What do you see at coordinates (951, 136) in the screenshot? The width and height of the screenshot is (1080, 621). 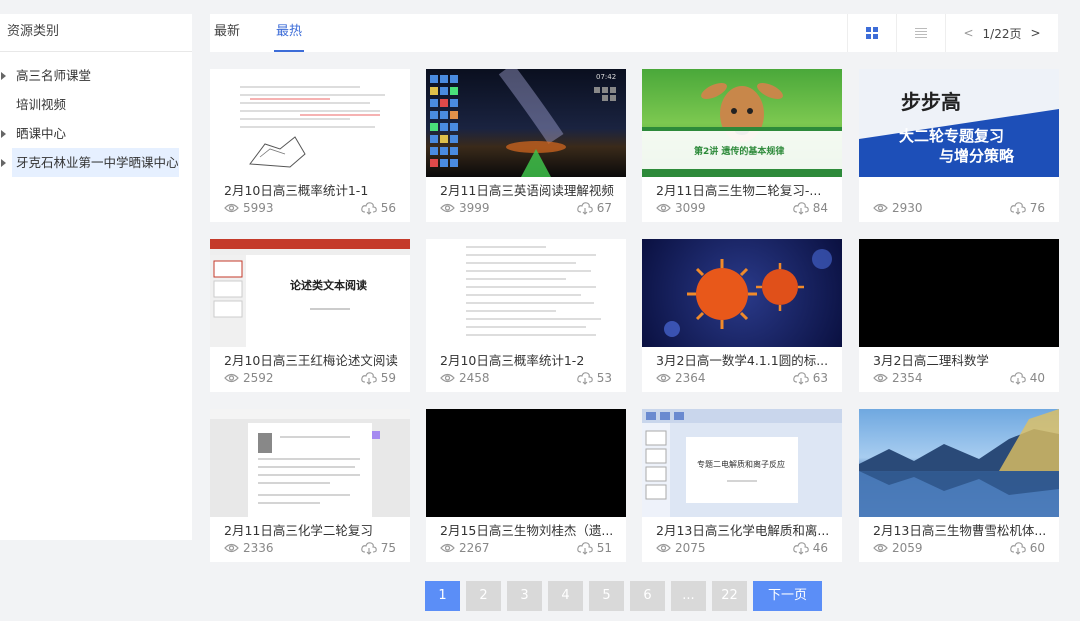 I see `book-title-line1: 大二轮专题复习` at bounding box center [951, 136].